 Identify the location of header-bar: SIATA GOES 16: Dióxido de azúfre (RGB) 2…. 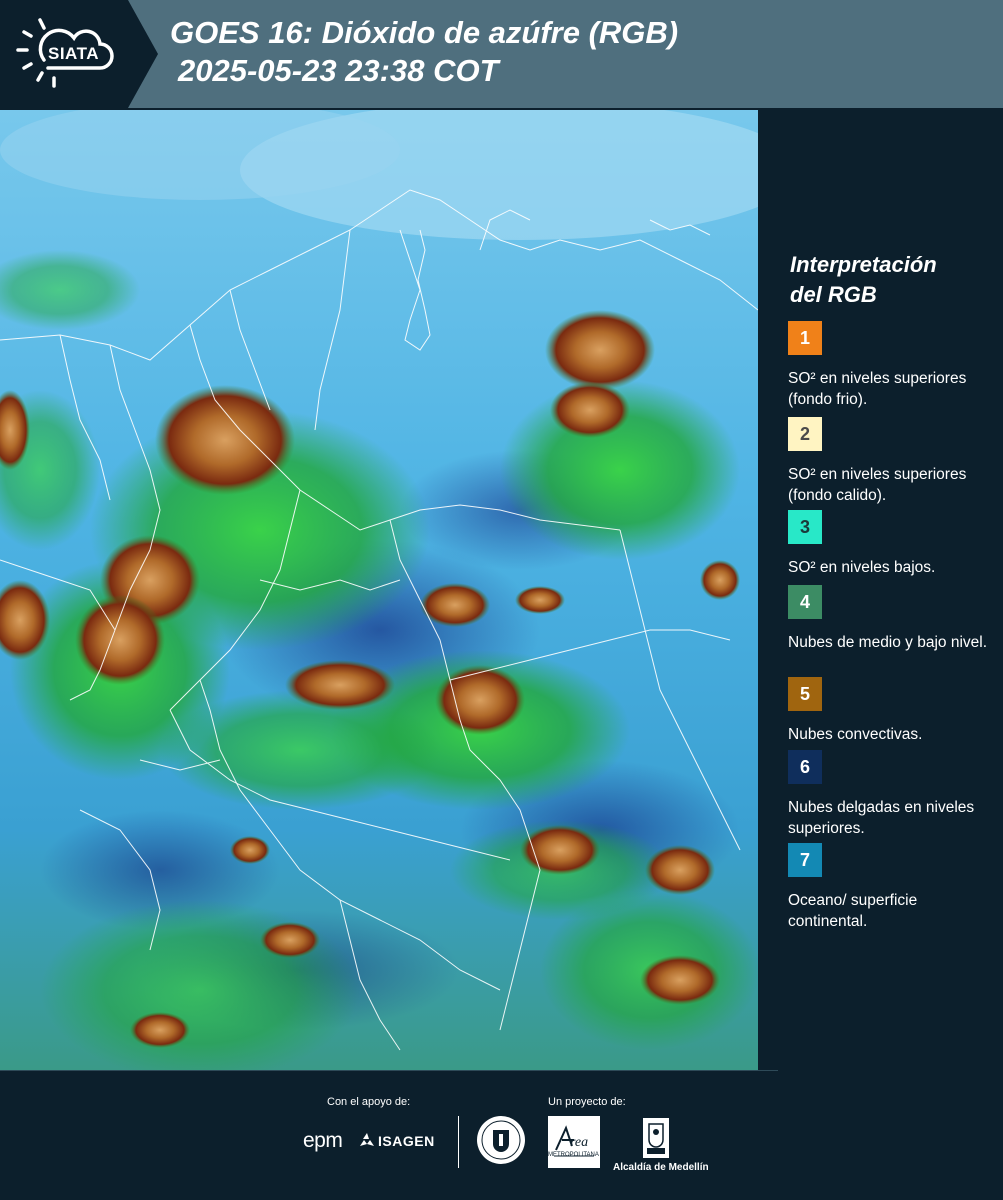
(501, 54).